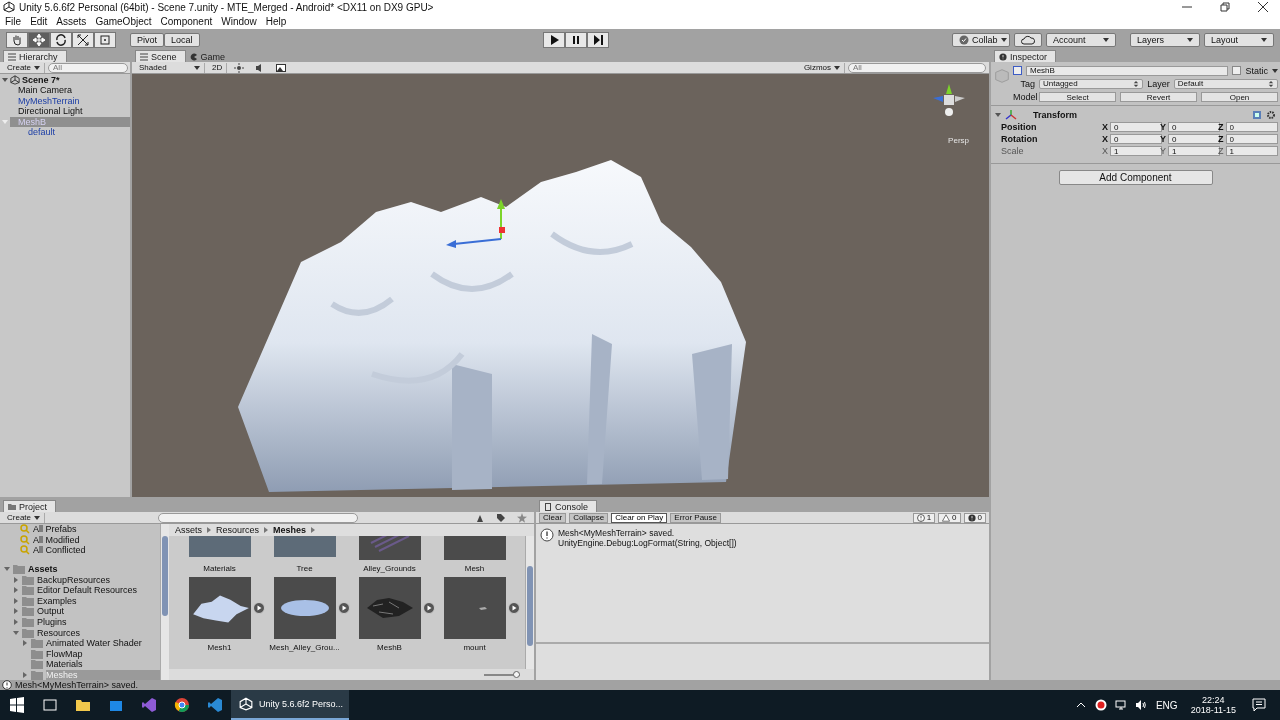  Describe the element at coordinates (1165, 39) in the screenshot. I see `layers-dropdown: Layers` at that location.